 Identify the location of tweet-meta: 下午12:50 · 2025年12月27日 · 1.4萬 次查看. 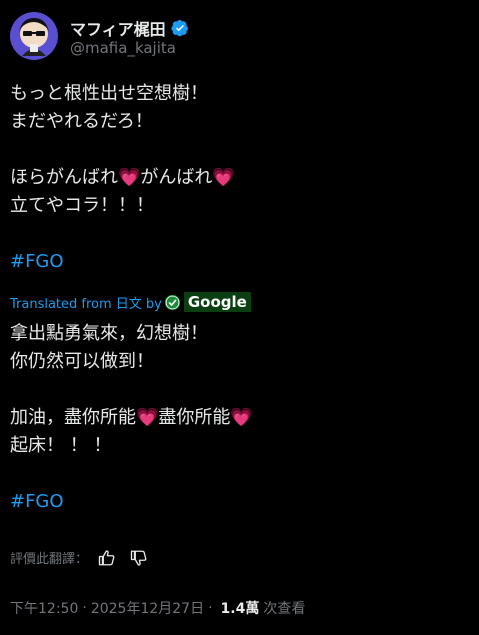
(157, 608).